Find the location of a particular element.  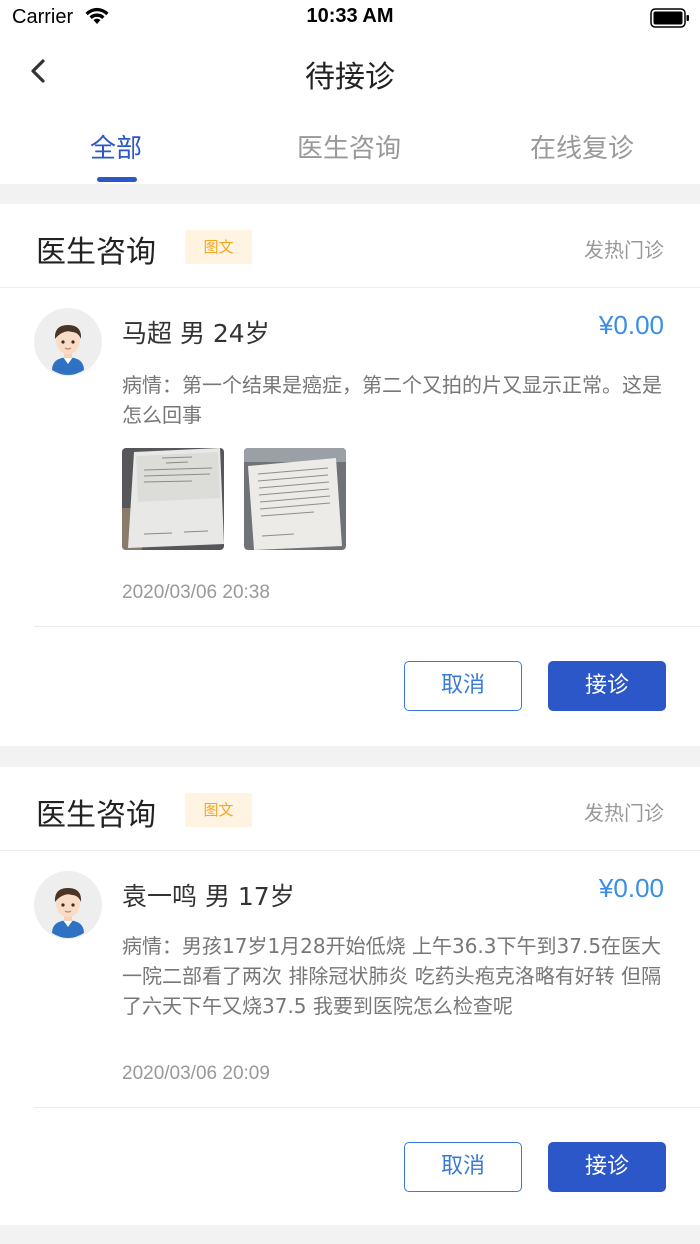

page-title: 待接诊 is located at coordinates (350, 77).